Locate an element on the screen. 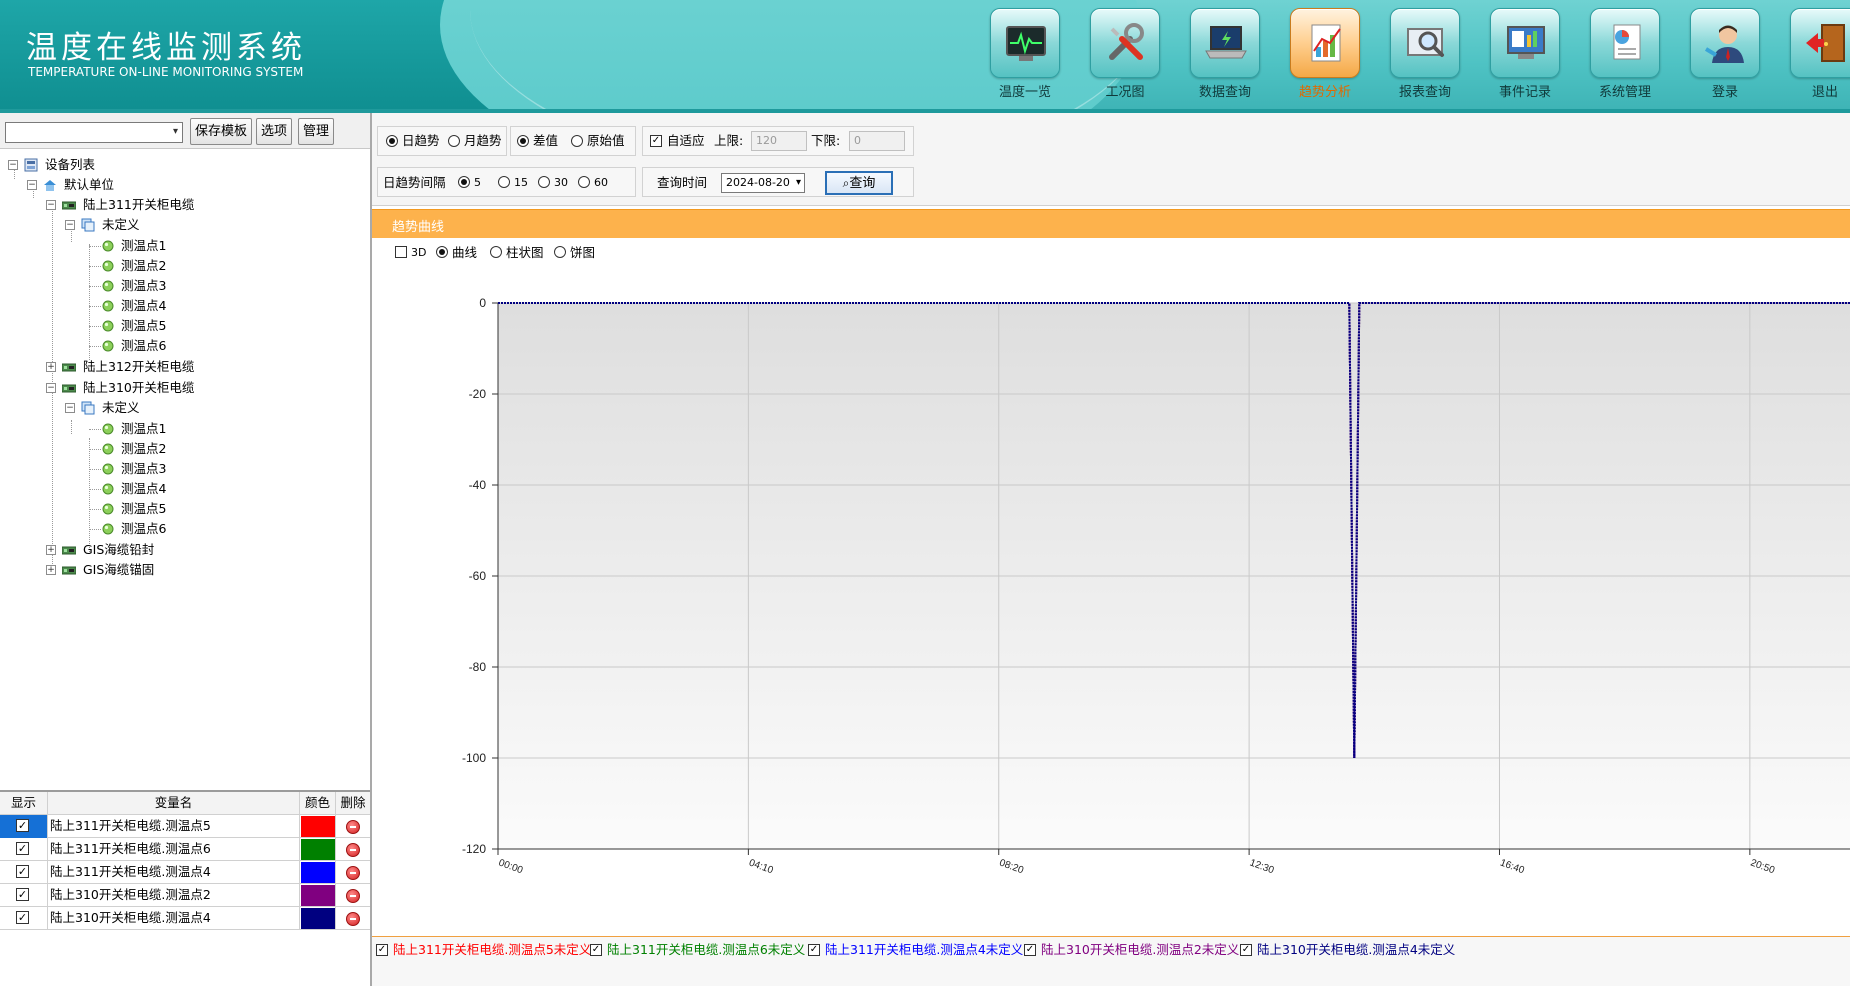 Image resolution: width=1850 pixels, height=986 pixels. diff-value-radio is located at coordinates (523, 141).